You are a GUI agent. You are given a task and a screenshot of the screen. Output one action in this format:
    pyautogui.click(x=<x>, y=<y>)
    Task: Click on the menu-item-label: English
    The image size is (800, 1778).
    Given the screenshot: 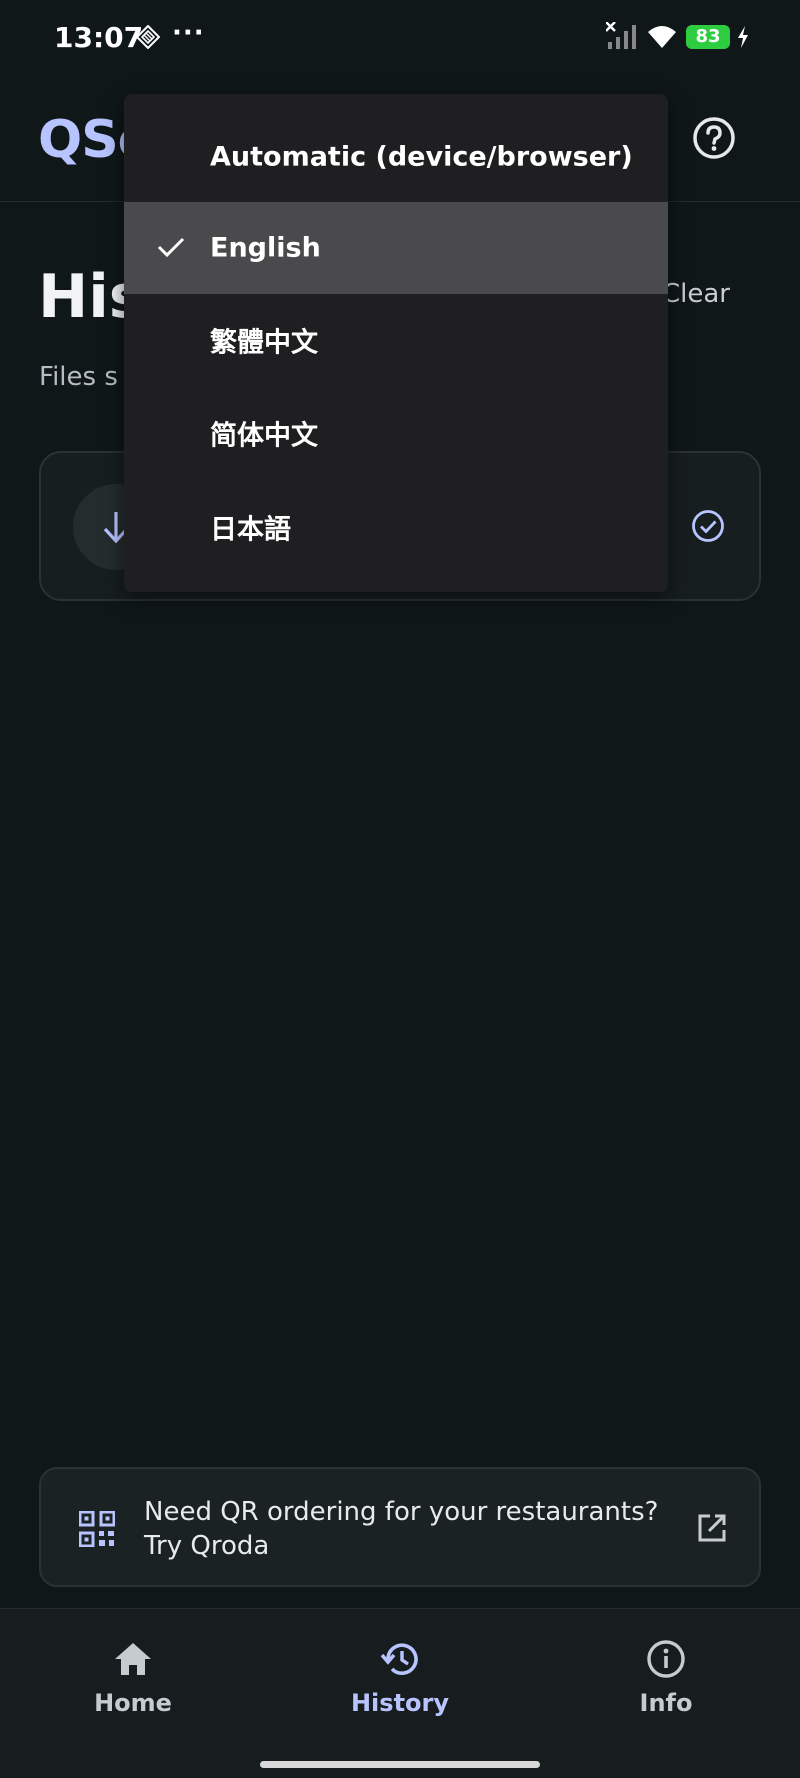 What is the action you would take?
    pyautogui.click(x=265, y=248)
    